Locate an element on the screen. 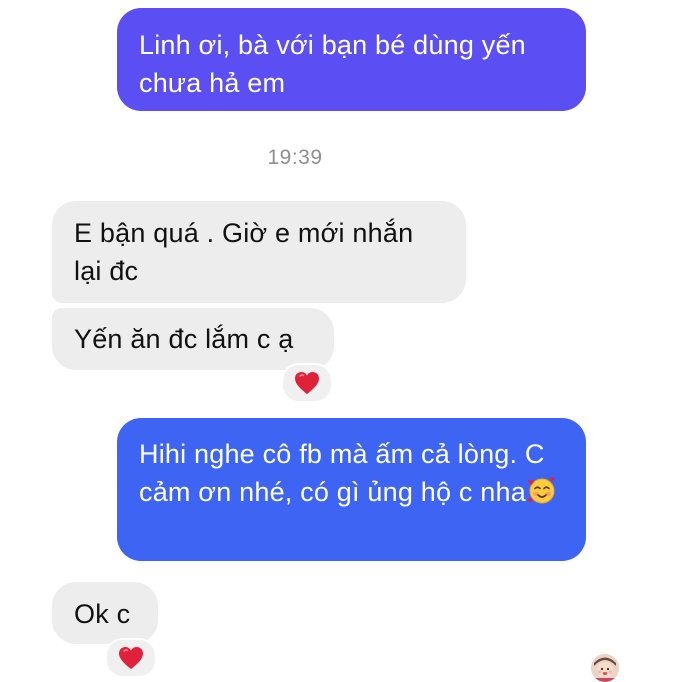 The image size is (682, 682). incoming-message-bubble: E bận quá . Giờ e mới nhắn lại đc is located at coordinates (259, 252).